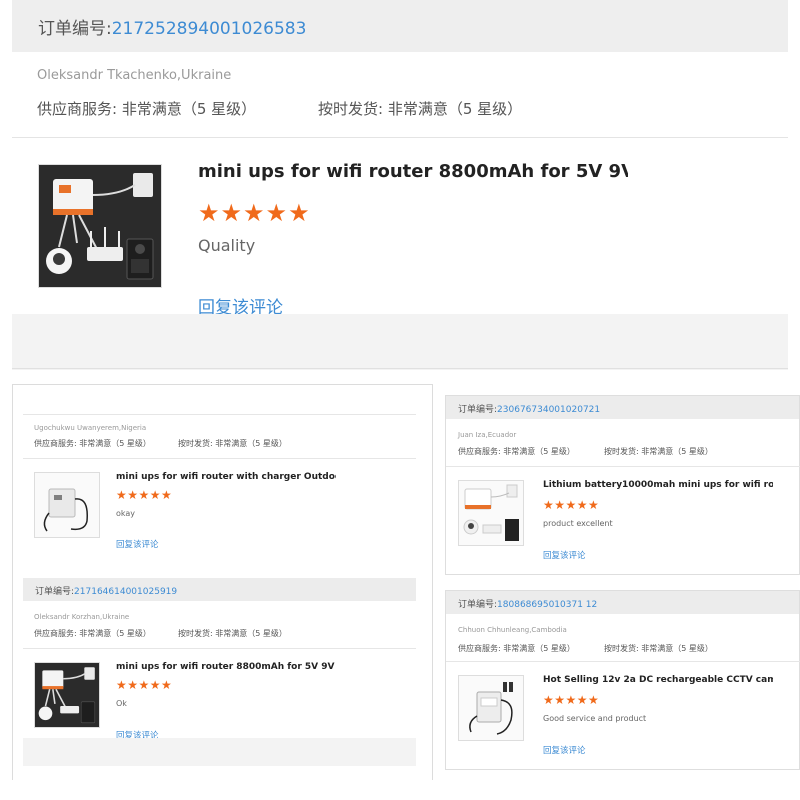 The image size is (800, 800). Describe the element at coordinates (578, 523) in the screenshot. I see `review-comment: product excellent` at that location.